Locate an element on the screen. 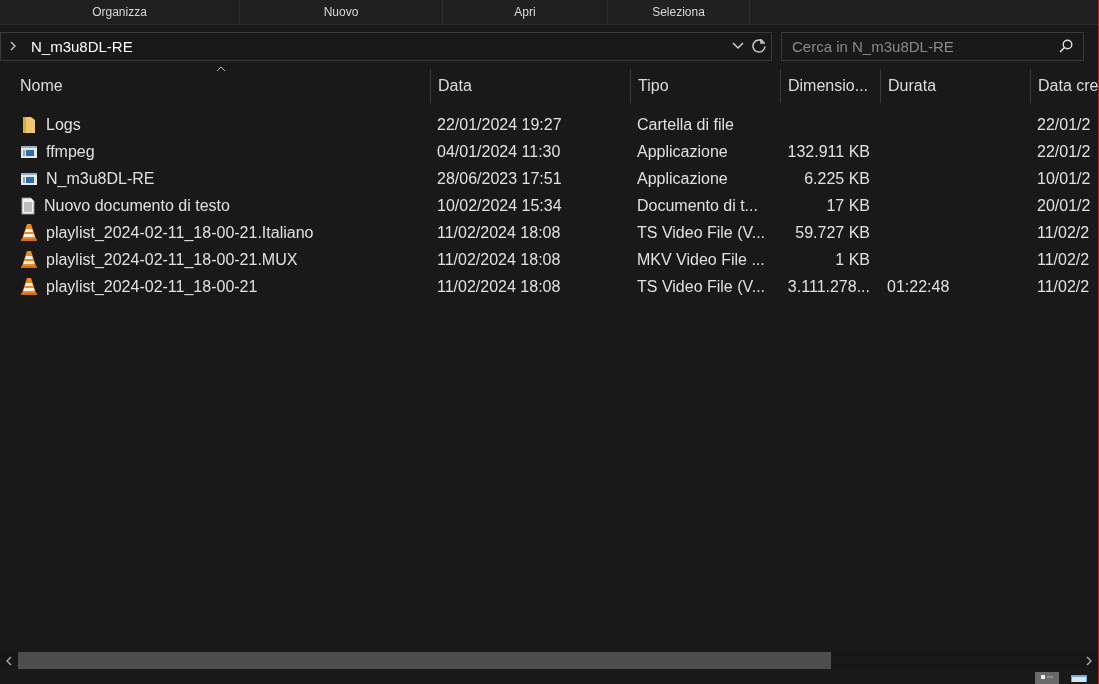  size-cell-text: 17 KB is located at coordinates (848, 205).